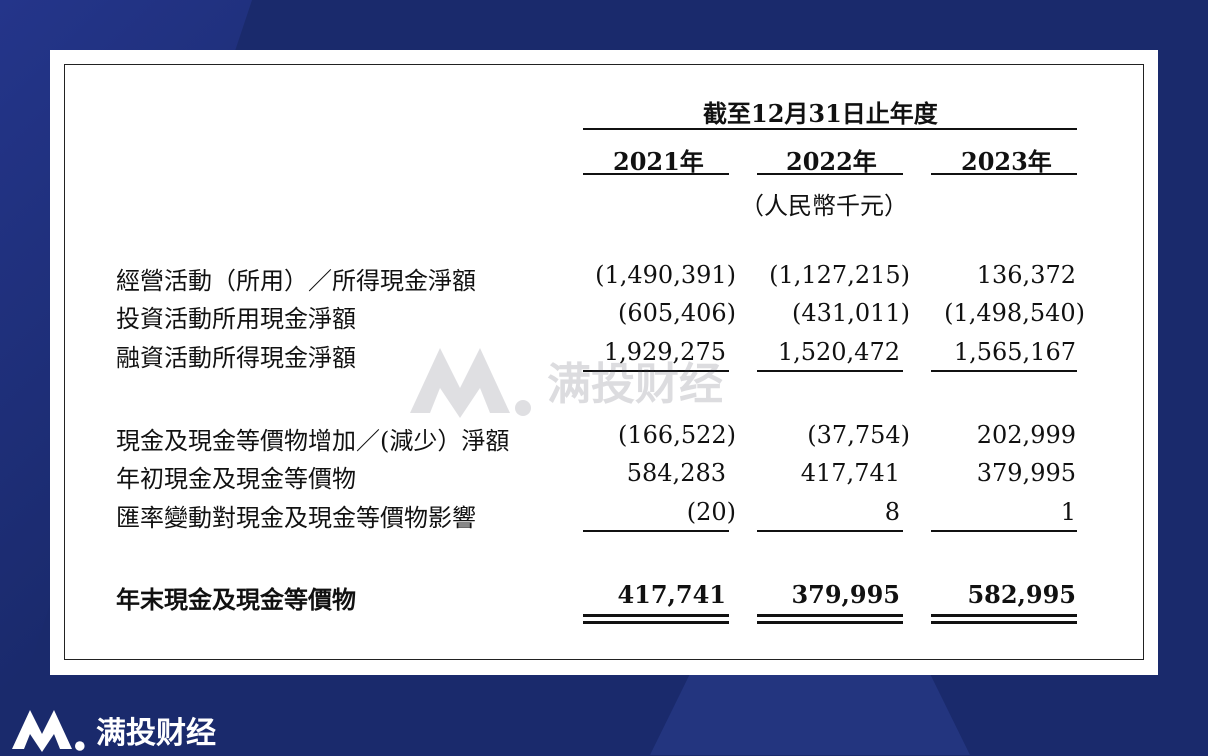 Image resolution: width=1208 pixels, height=756 pixels. I want to click on value-cell: (1,498,540), so click(1014, 313).